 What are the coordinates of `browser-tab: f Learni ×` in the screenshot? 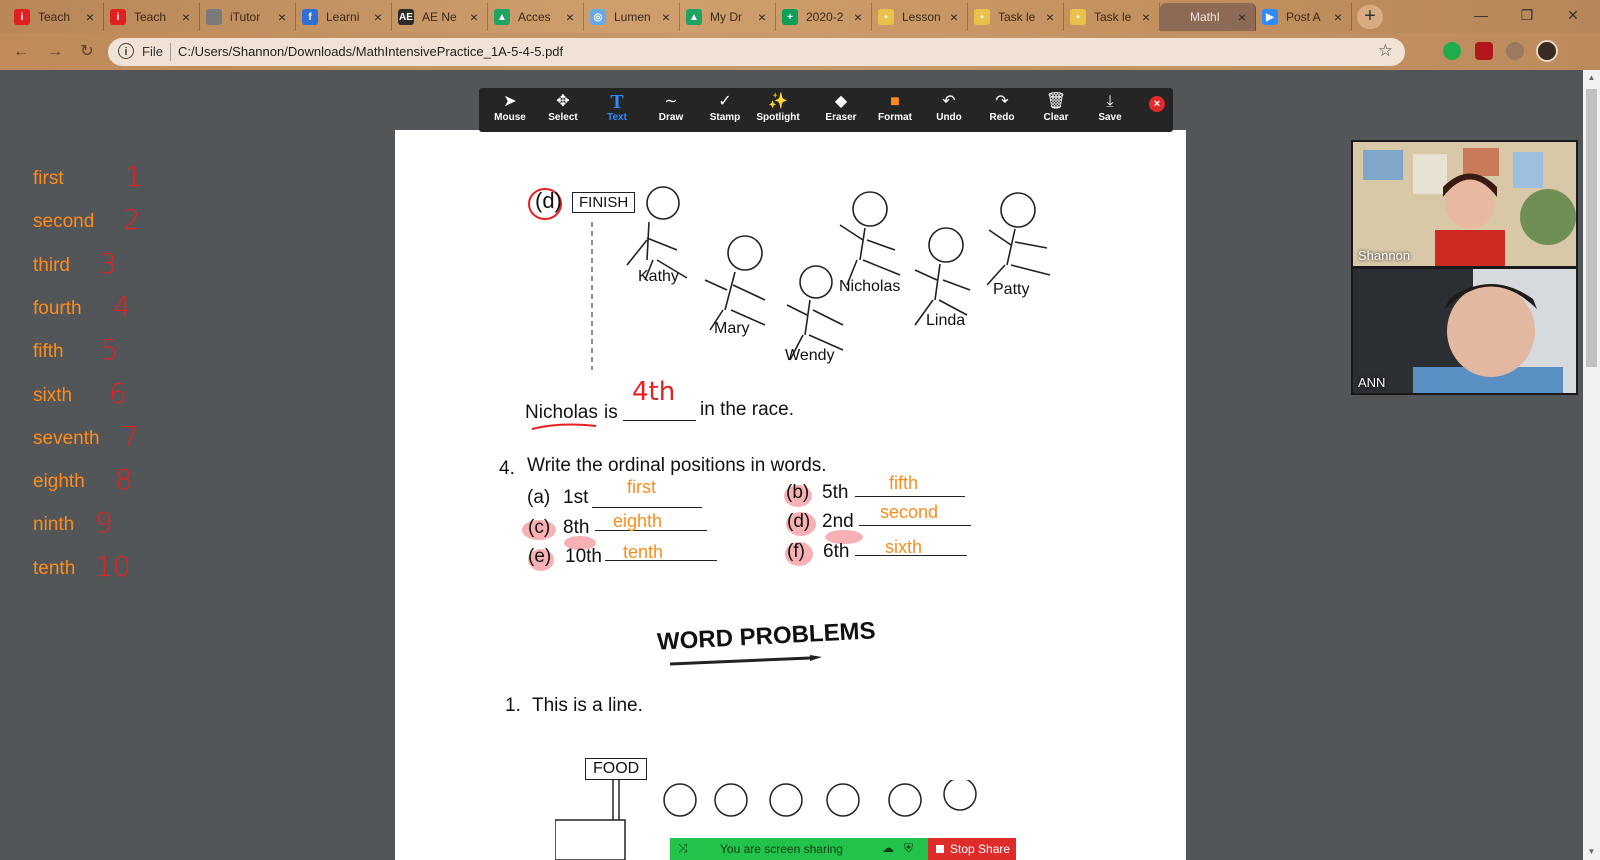 It's located at (344, 17).